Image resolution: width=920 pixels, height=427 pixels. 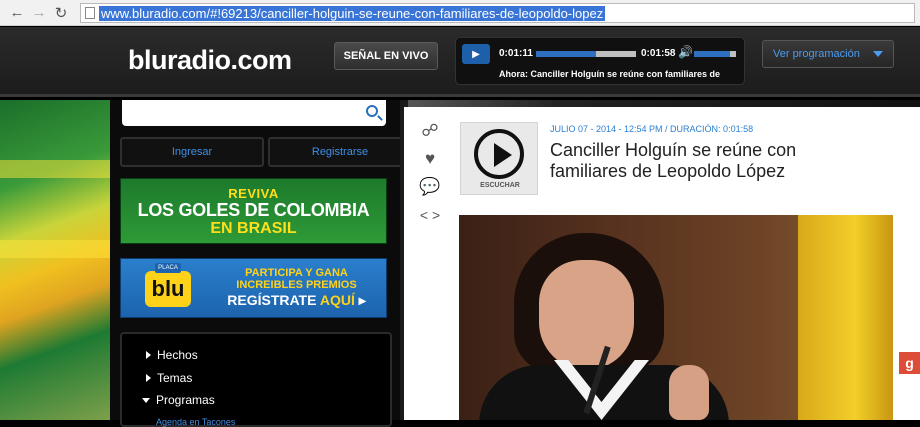 I want to click on page-icon, so click(x=90, y=13).